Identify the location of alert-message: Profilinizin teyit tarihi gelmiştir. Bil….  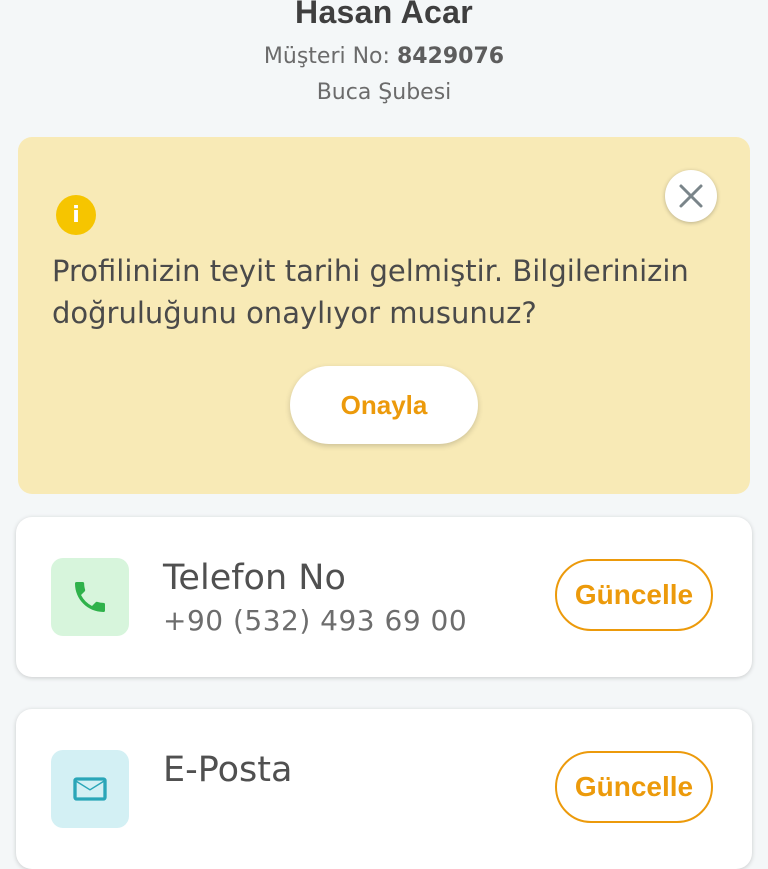
(370, 292).